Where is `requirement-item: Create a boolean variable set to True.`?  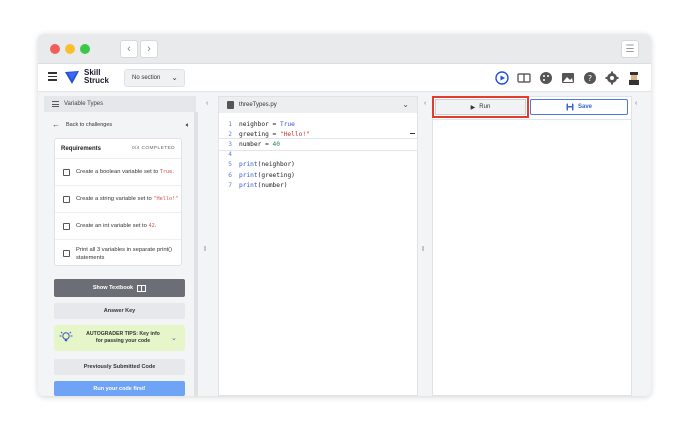 requirement-item: Create a boolean variable set to True. is located at coordinates (118, 172).